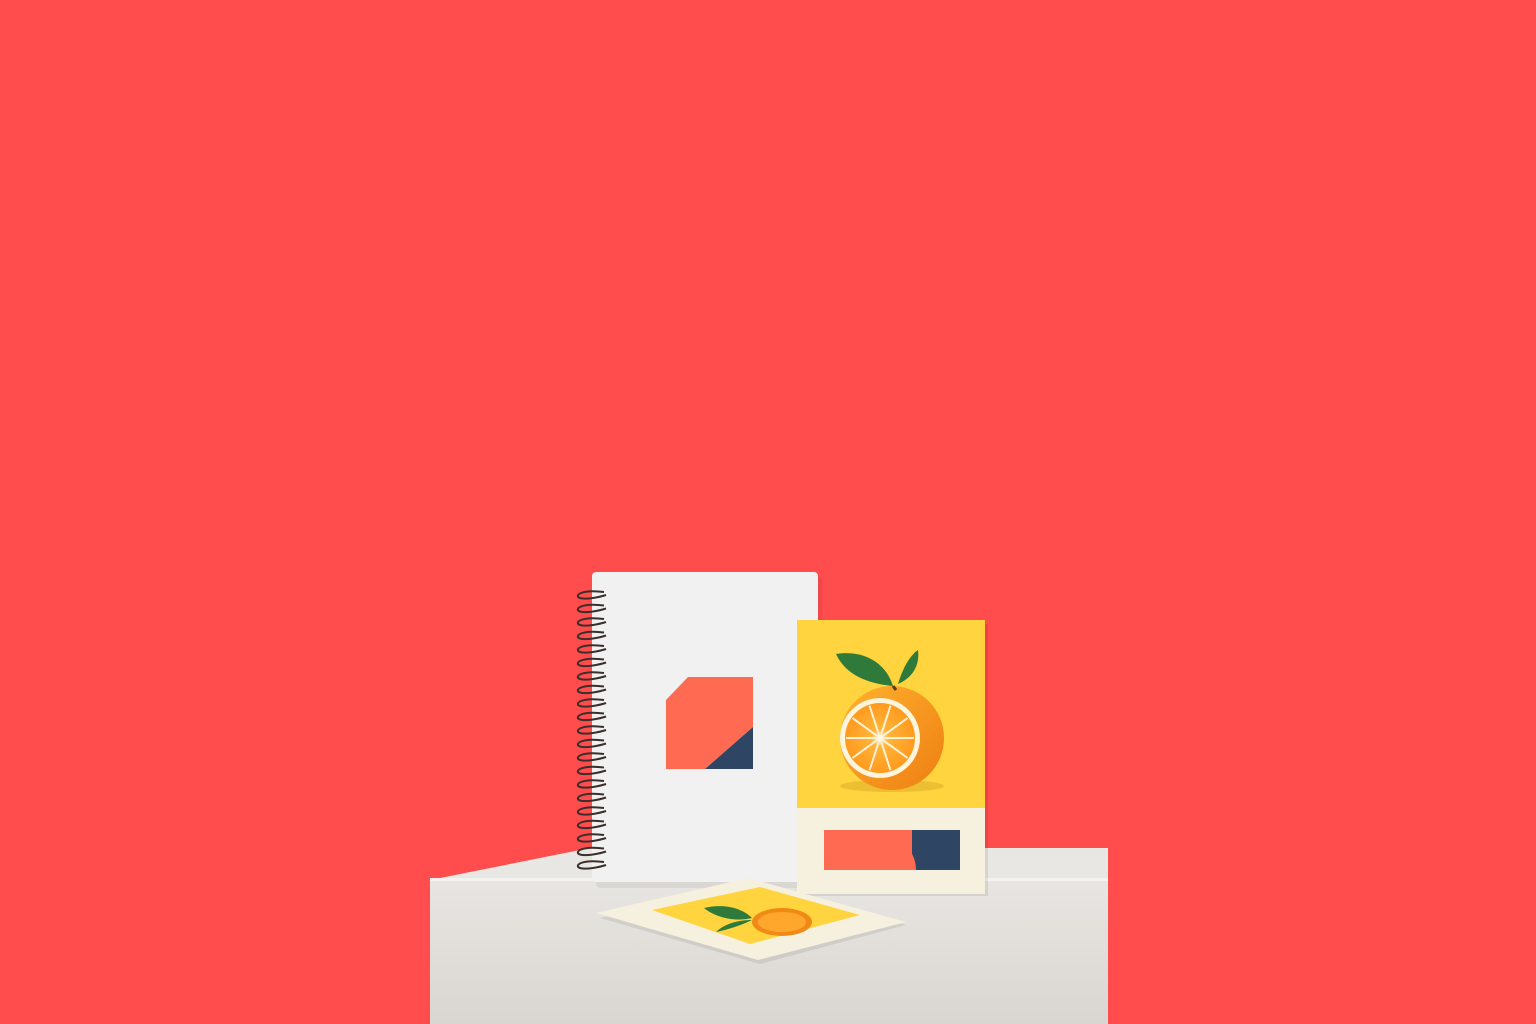 The height and width of the screenshot is (1024, 1536). I want to click on spiral-notebook, so click(699, 730).